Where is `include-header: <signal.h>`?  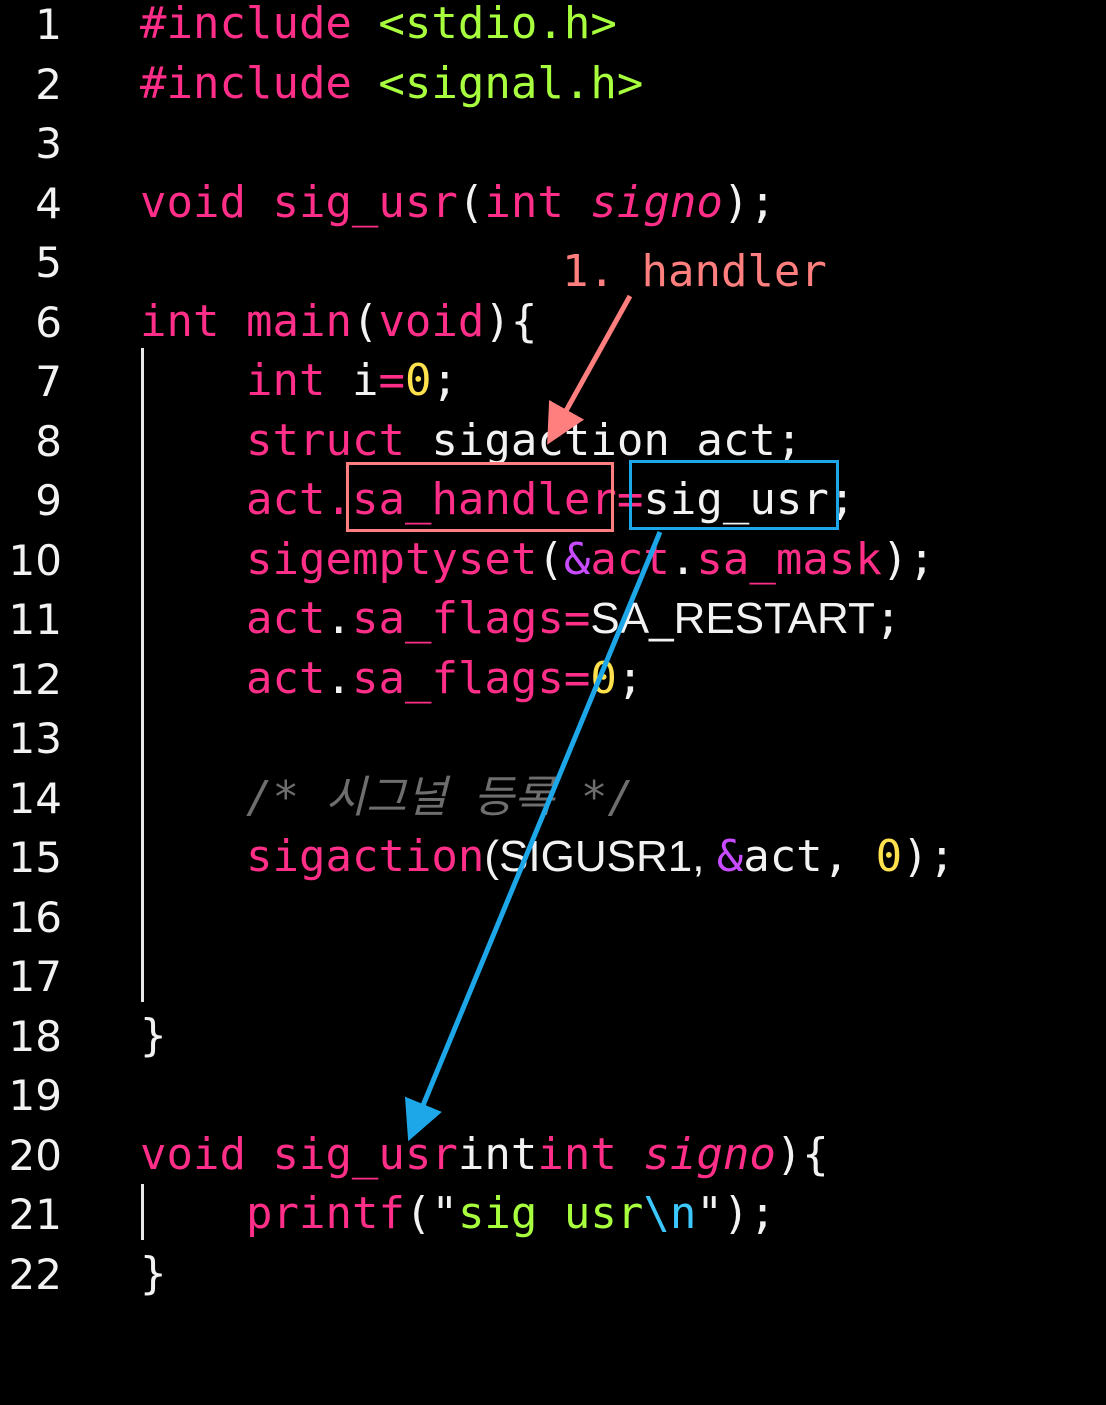 include-header: <signal.h> is located at coordinates (511, 83).